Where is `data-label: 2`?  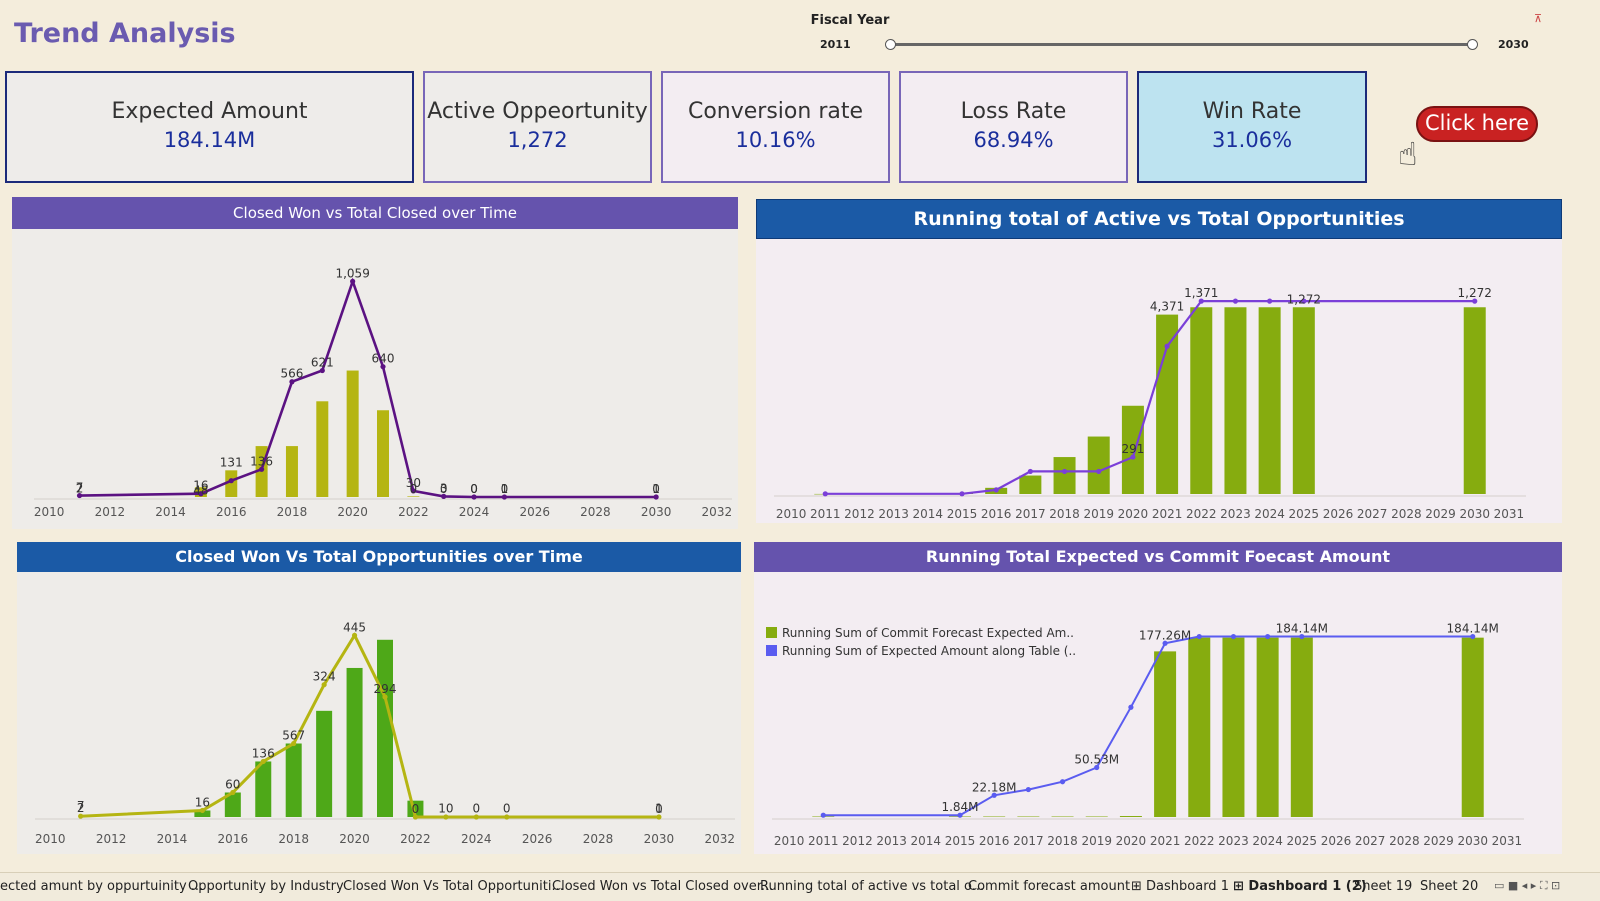
data-label: 2 is located at coordinates (81, 808).